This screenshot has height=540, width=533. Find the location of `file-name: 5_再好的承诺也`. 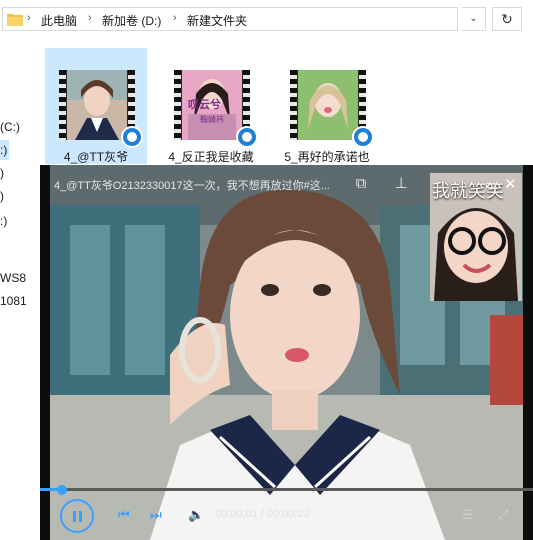

file-name: 5_再好的承诺也 is located at coordinates (327, 157).